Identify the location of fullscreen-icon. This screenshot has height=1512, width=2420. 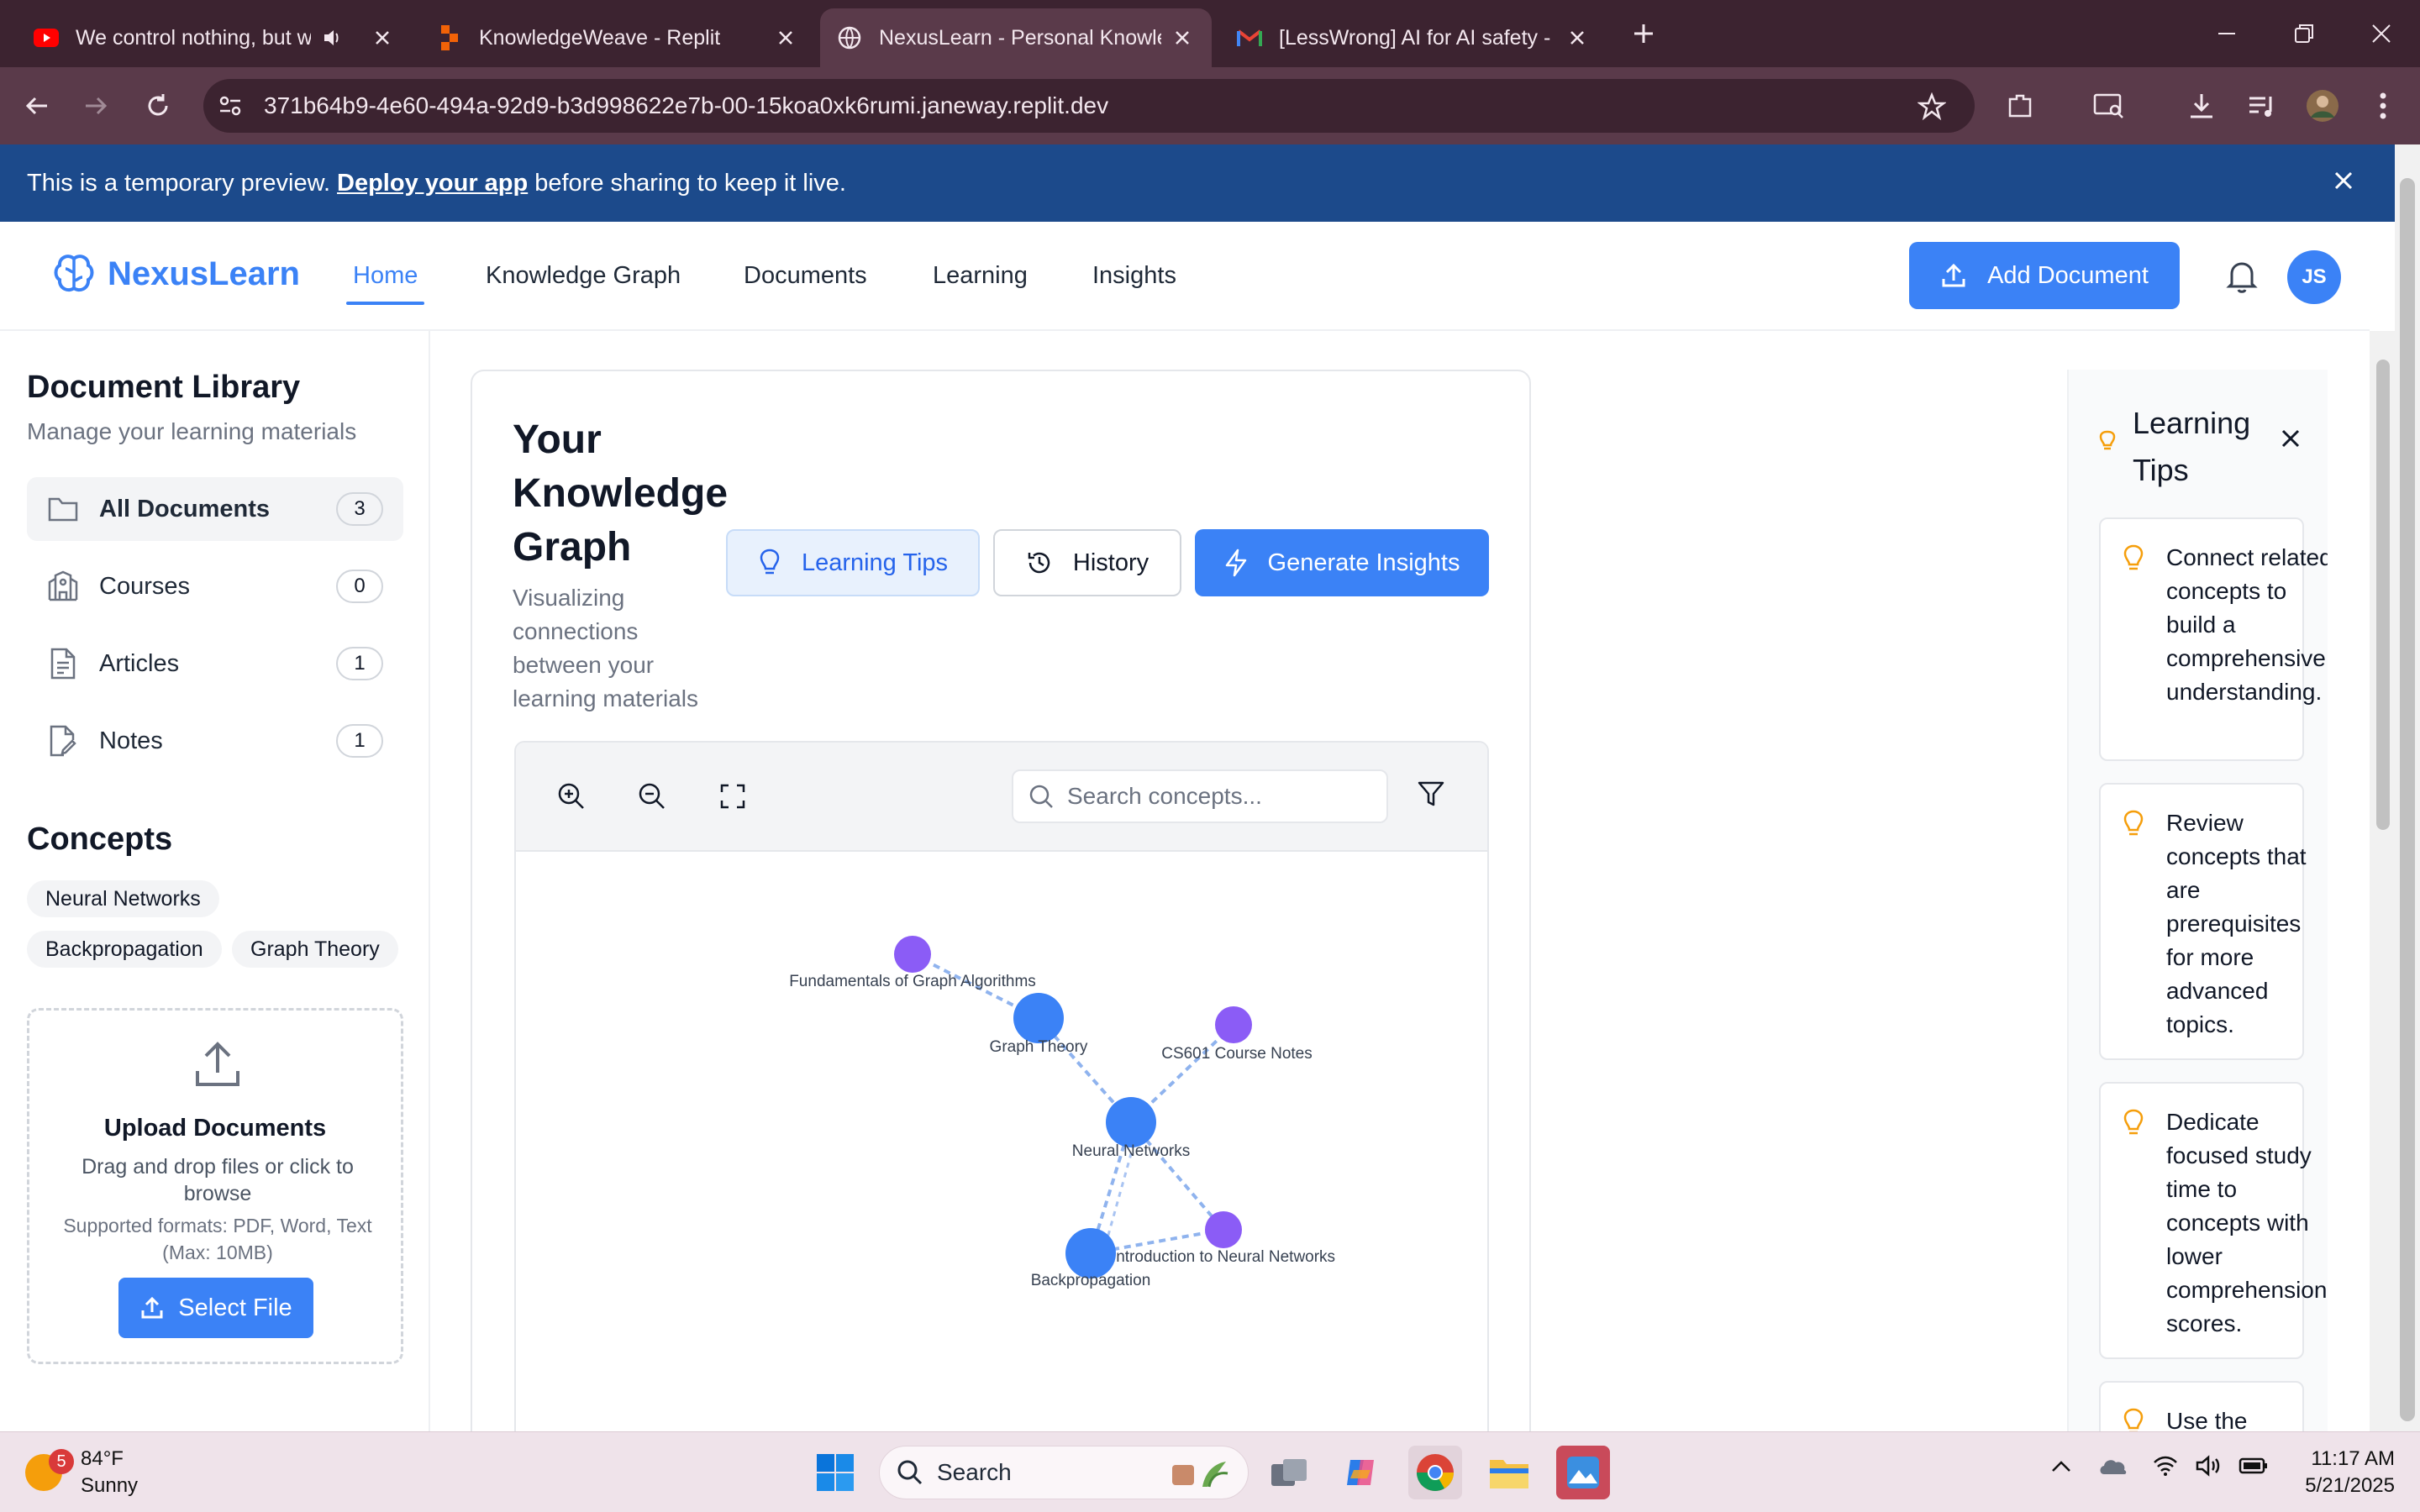
(733, 796).